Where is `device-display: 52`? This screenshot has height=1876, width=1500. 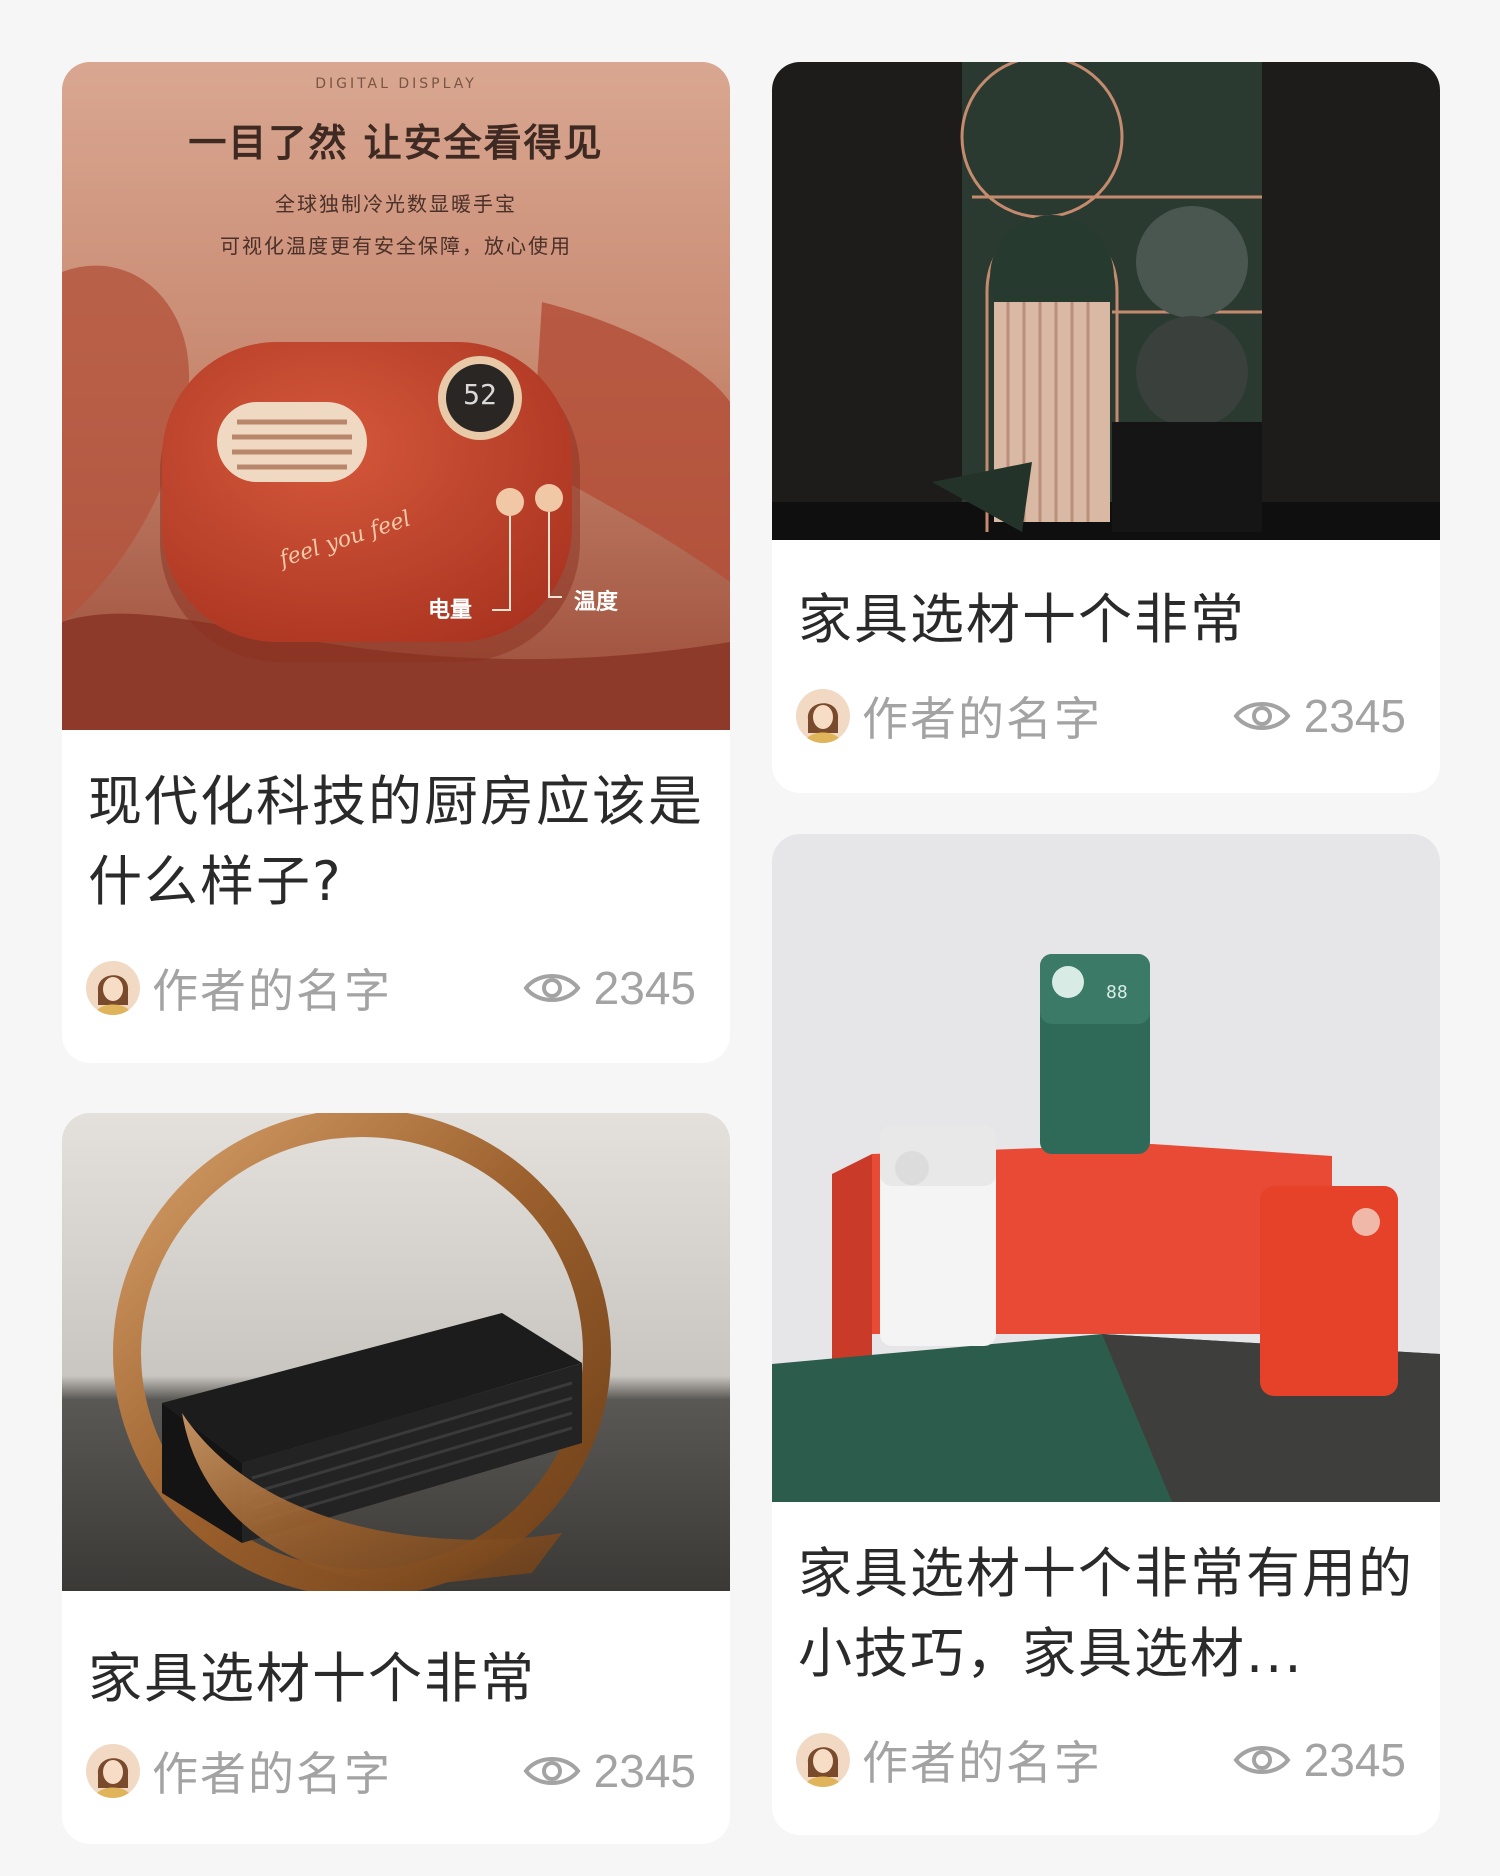
device-display: 52 is located at coordinates (480, 394).